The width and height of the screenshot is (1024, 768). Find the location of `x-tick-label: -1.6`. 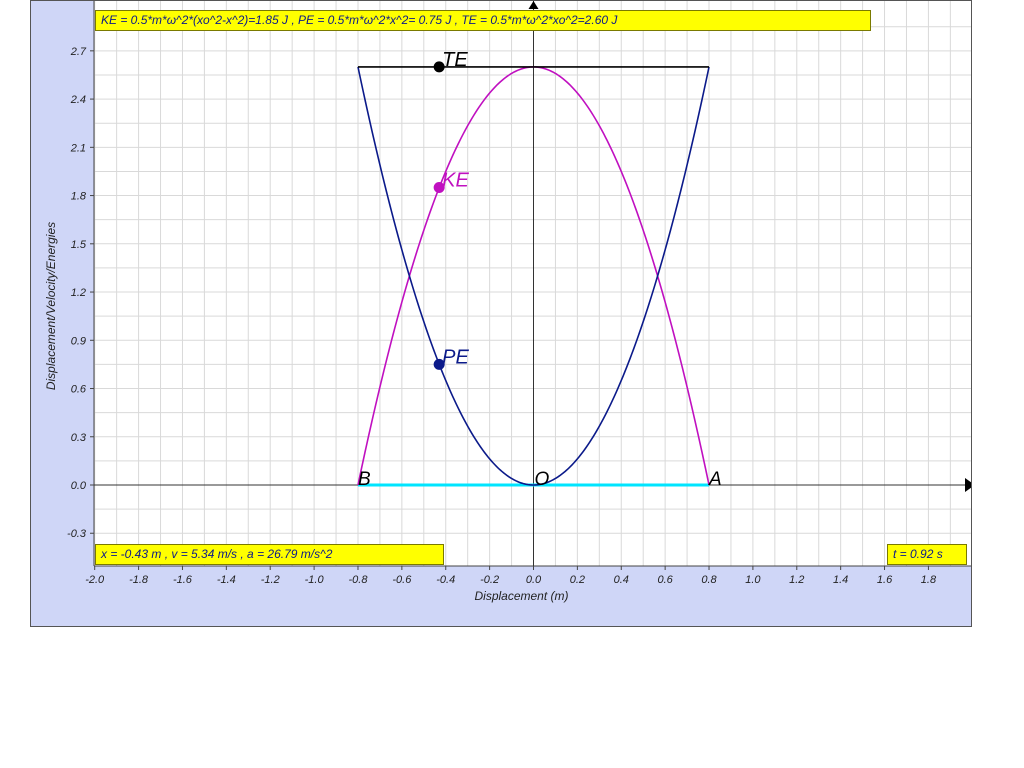

x-tick-label: -1.6 is located at coordinates (183, 580).